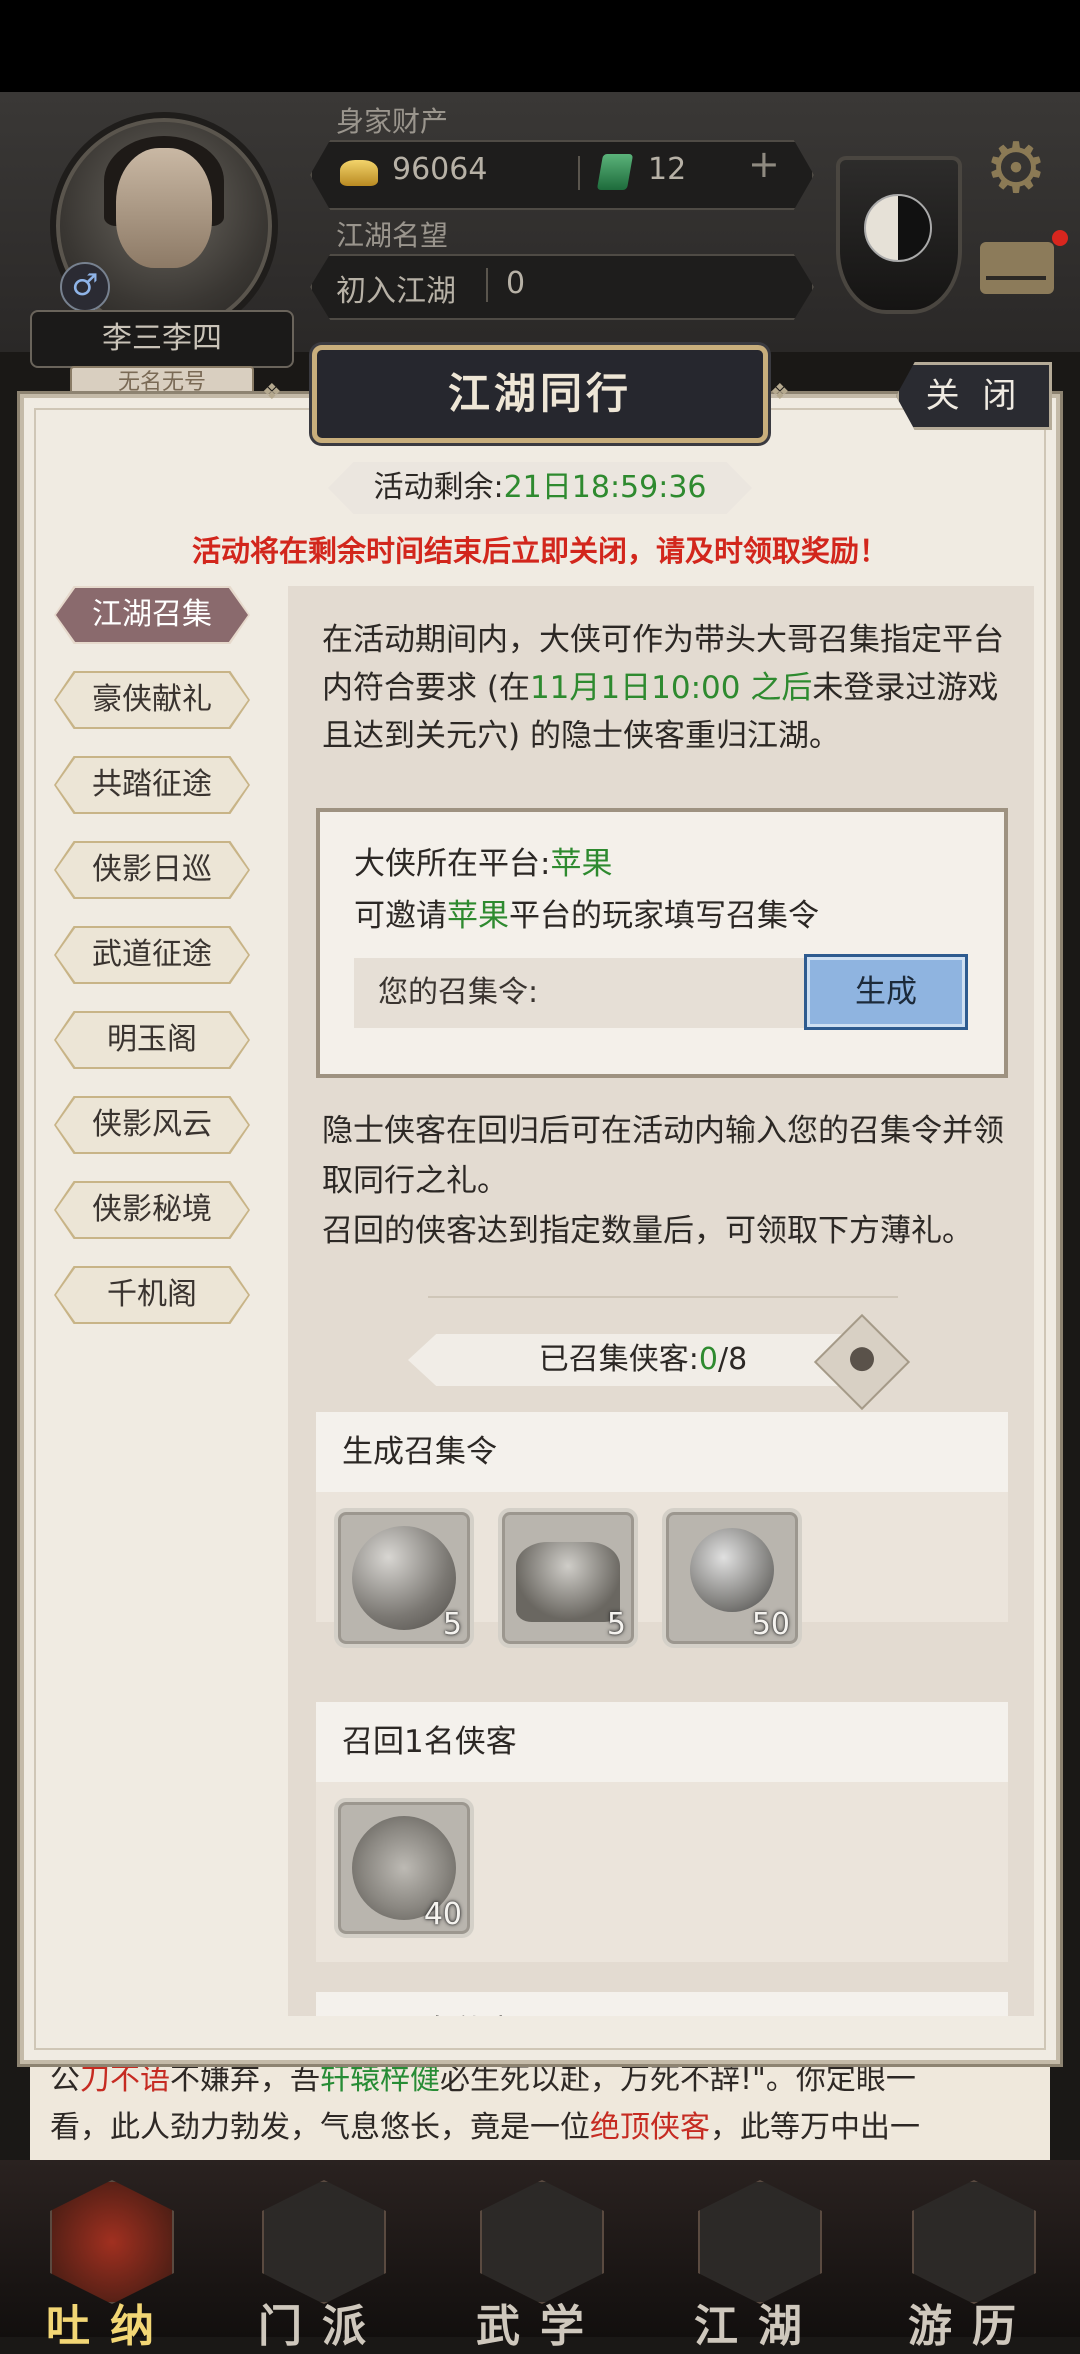  I want to click on player-name: 李三李四, so click(162, 339).